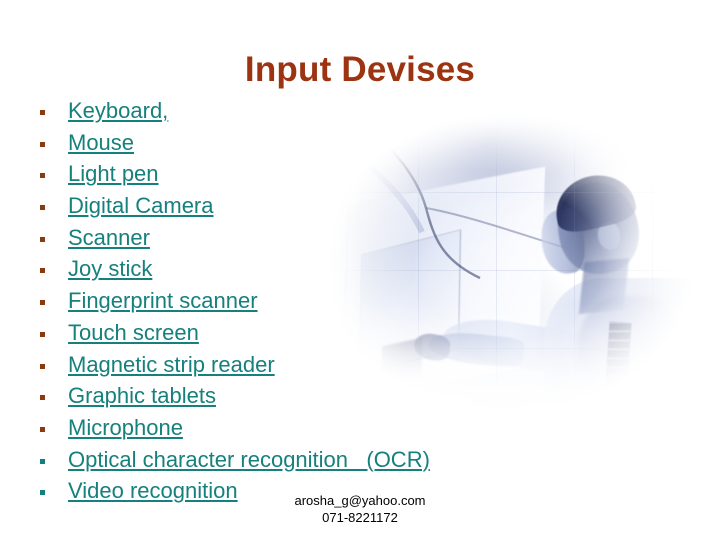 The height and width of the screenshot is (540, 720). I want to click on list-item-label: Microphone, so click(125, 427).